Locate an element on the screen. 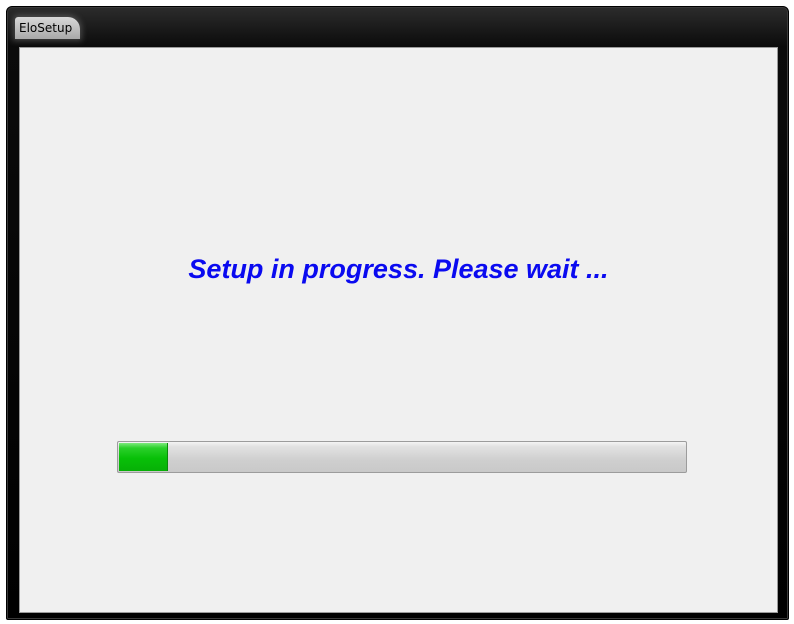 The image size is (794, 624). progress-bar is located at coordinates (402, 457).